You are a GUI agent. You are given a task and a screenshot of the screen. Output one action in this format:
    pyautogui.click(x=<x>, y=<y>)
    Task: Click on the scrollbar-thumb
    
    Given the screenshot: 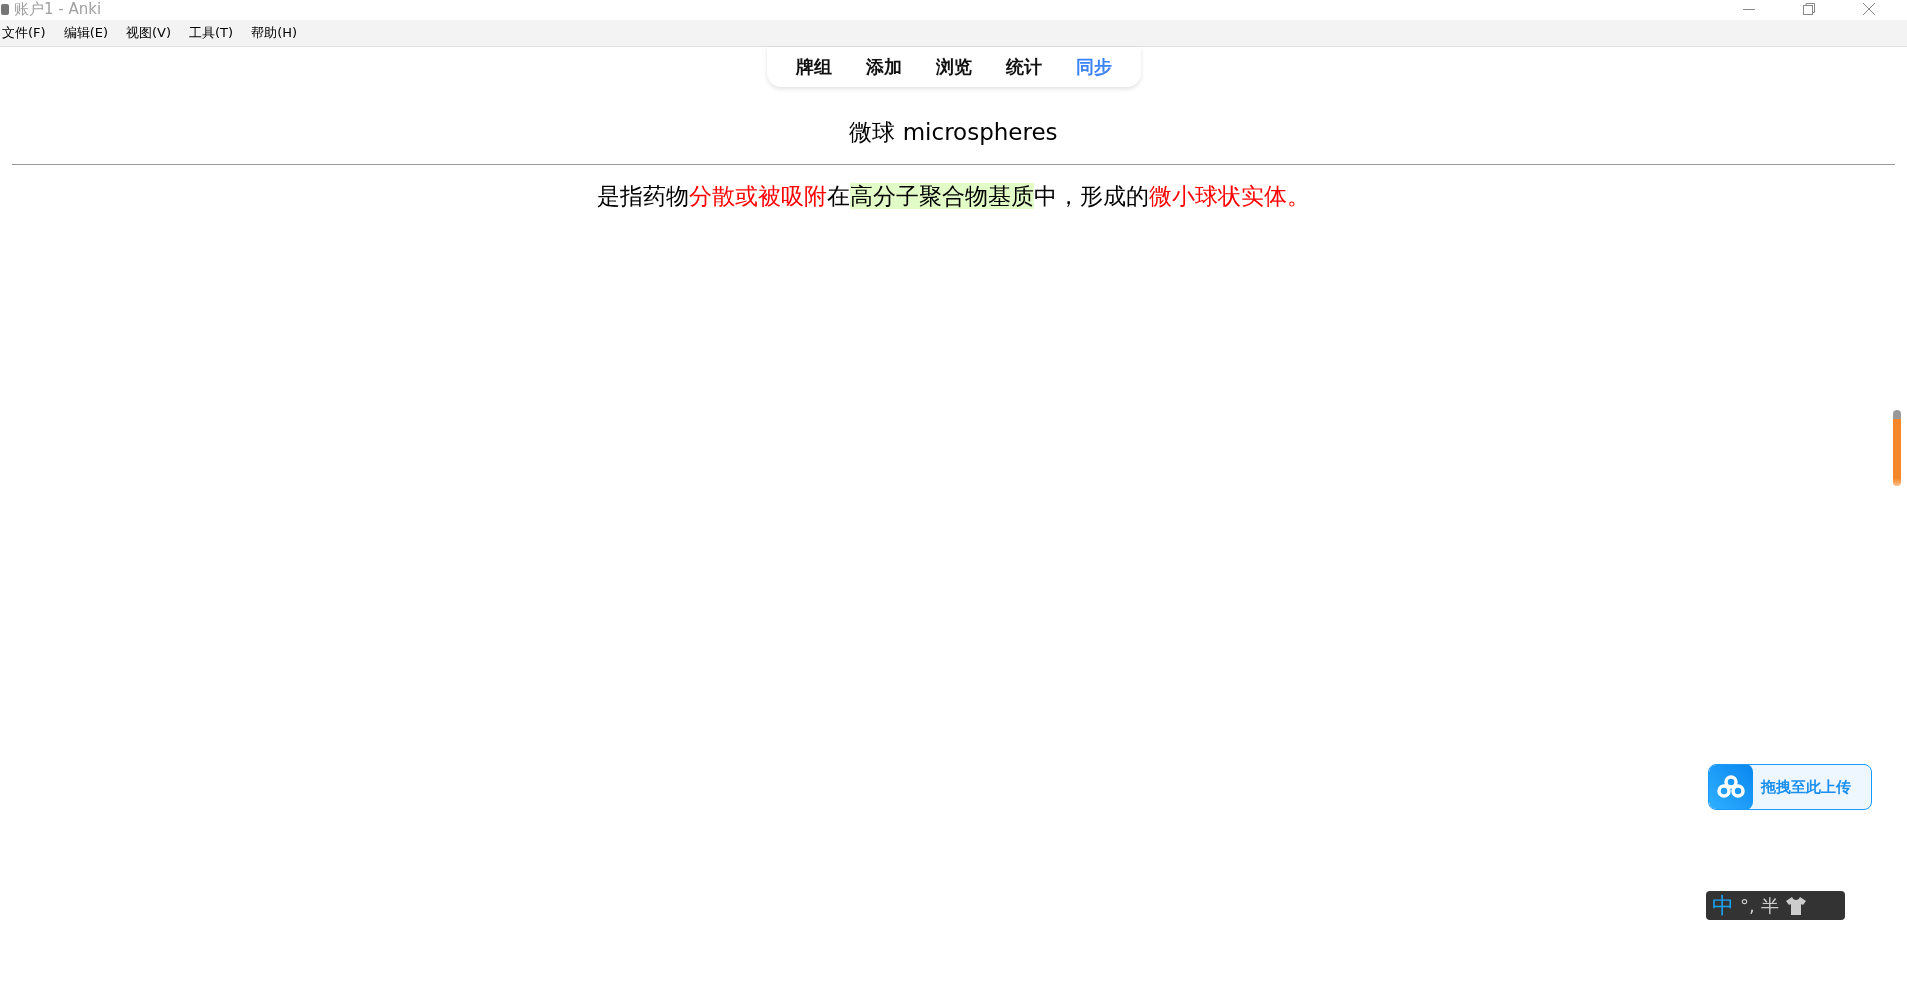 What is the action you would take?
    pyautogui.click(x=1897, y=448)
    